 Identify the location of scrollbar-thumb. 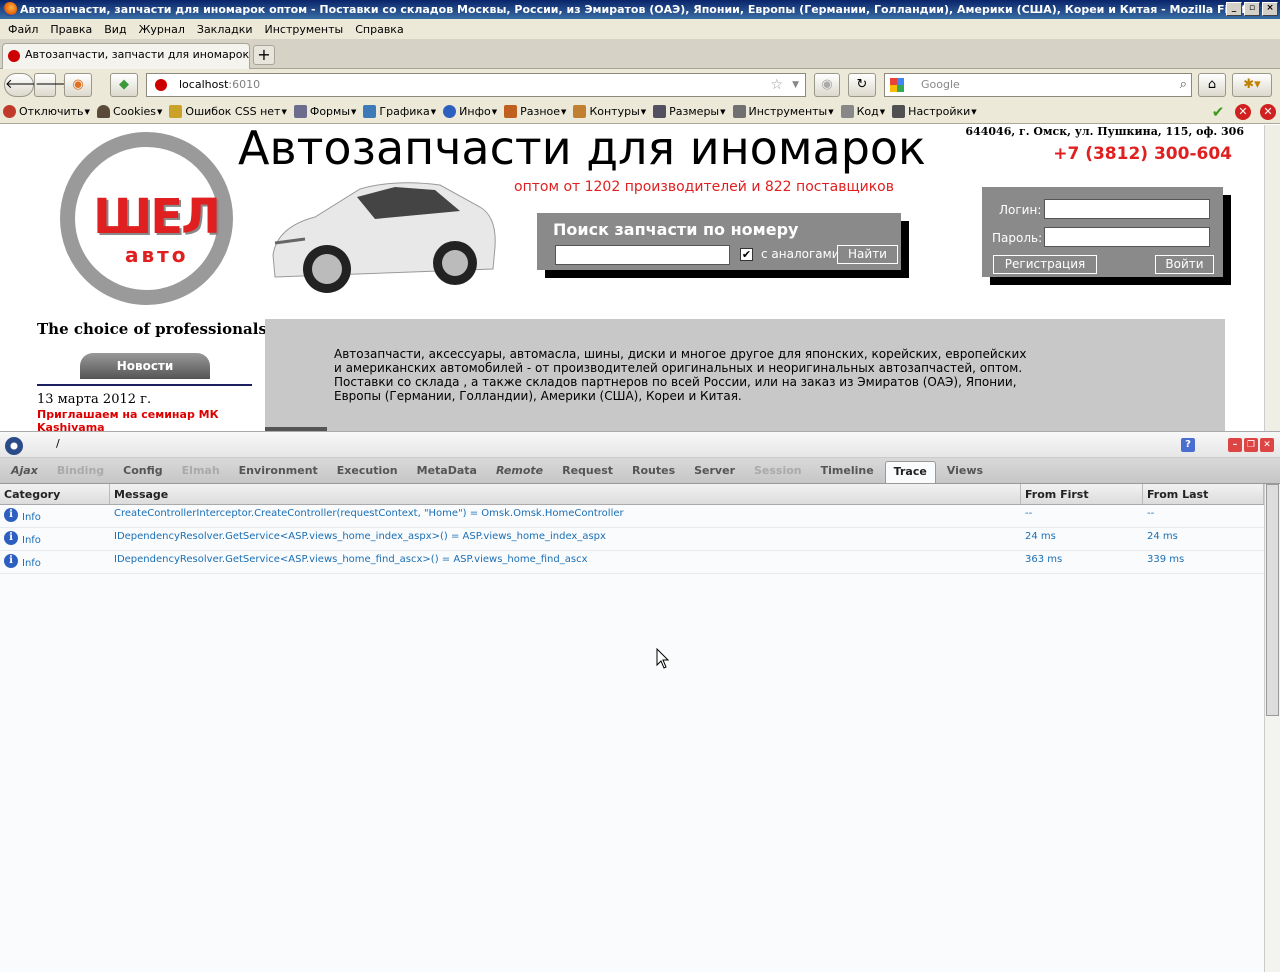
(1272, 600).